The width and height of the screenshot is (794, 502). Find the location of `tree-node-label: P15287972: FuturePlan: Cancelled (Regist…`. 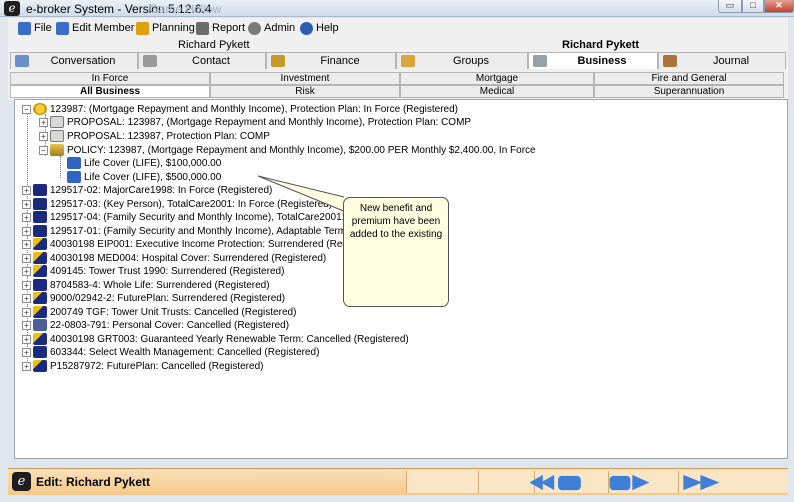

tree-node-label: P15287972: FuturePlan: Cancelled (Regist… is located at coordinates (157, 366).